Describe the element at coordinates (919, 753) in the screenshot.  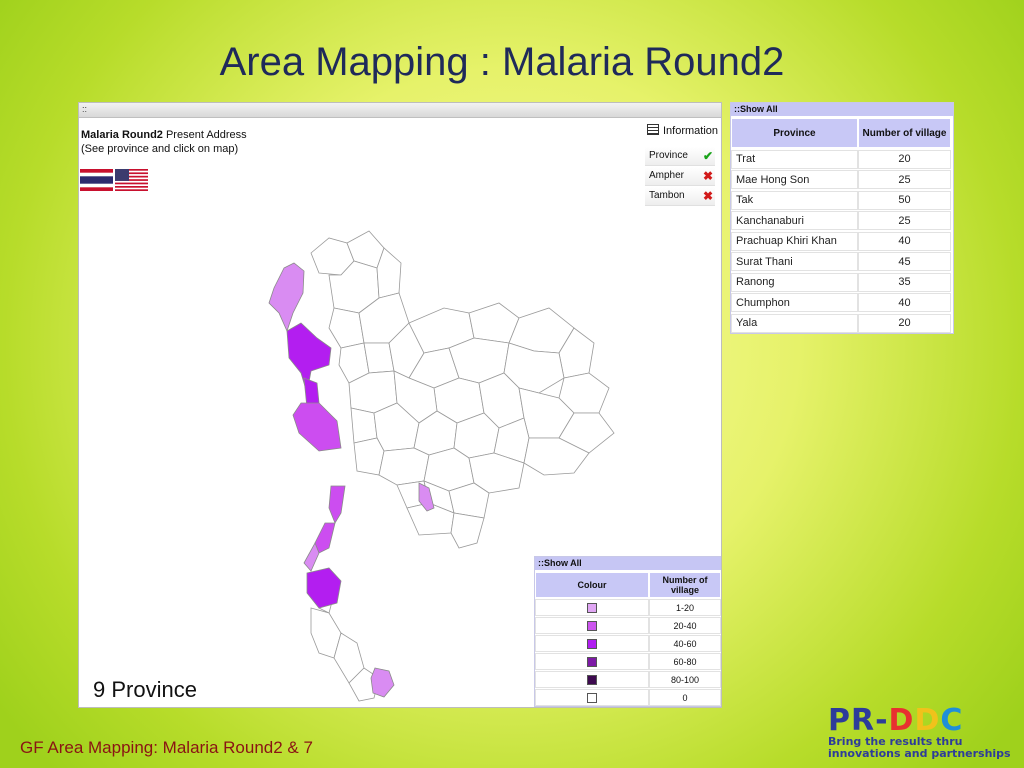
I see `logo-tagline-2: innovations and partnerships` at that location.